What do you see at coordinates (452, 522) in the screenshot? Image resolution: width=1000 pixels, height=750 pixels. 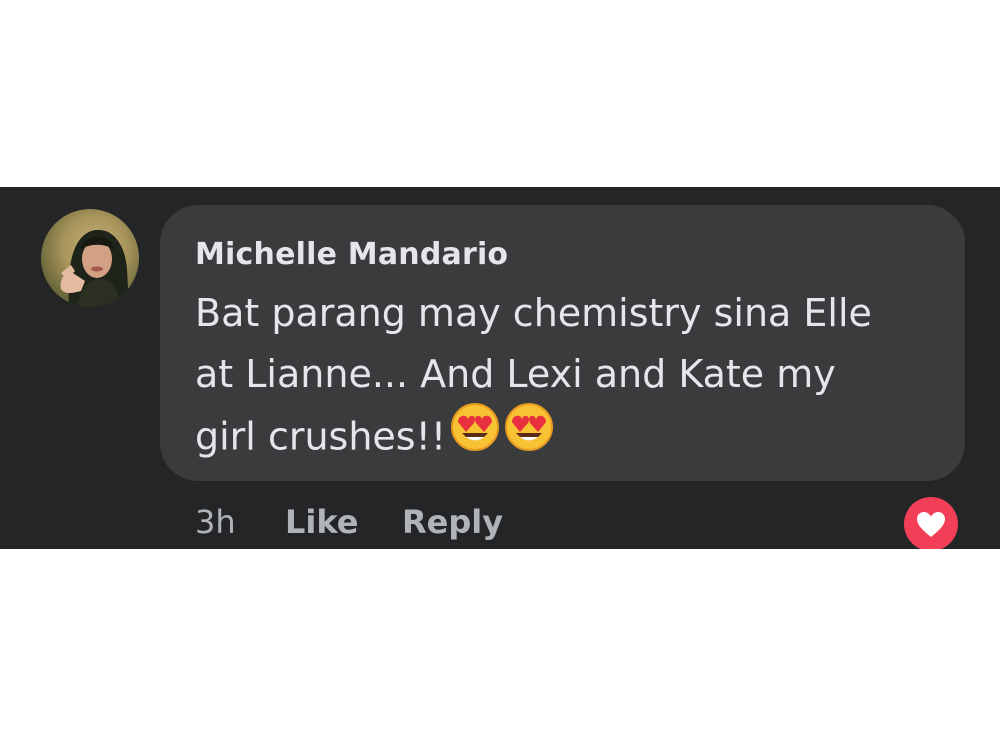 I see `reply-button: Reply` at bounding box center [452, 522].